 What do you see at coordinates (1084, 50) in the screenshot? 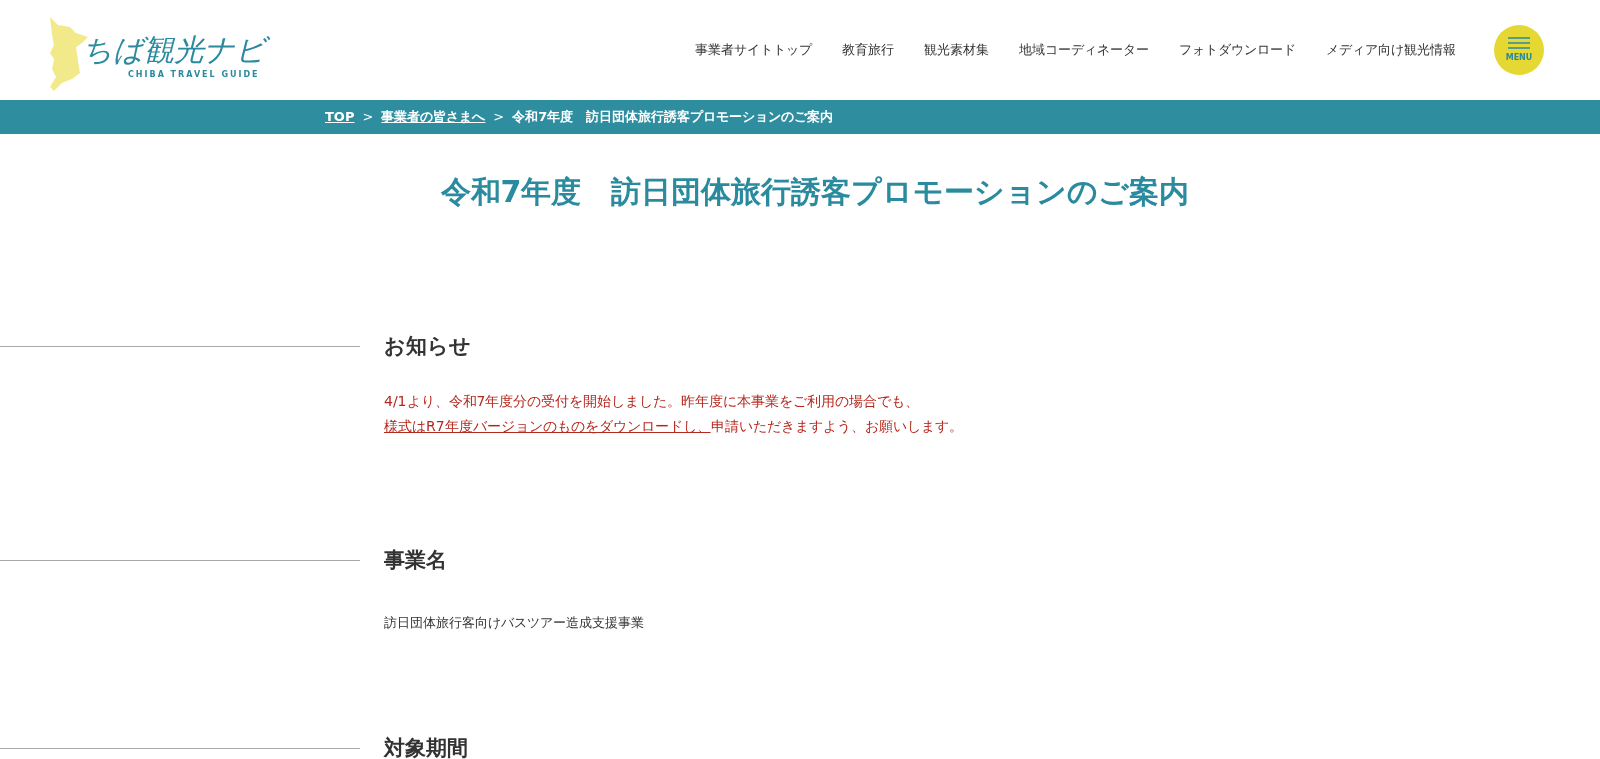
I see `nav-link: 地域コーディネーター` at bounding box center [1084, 50].